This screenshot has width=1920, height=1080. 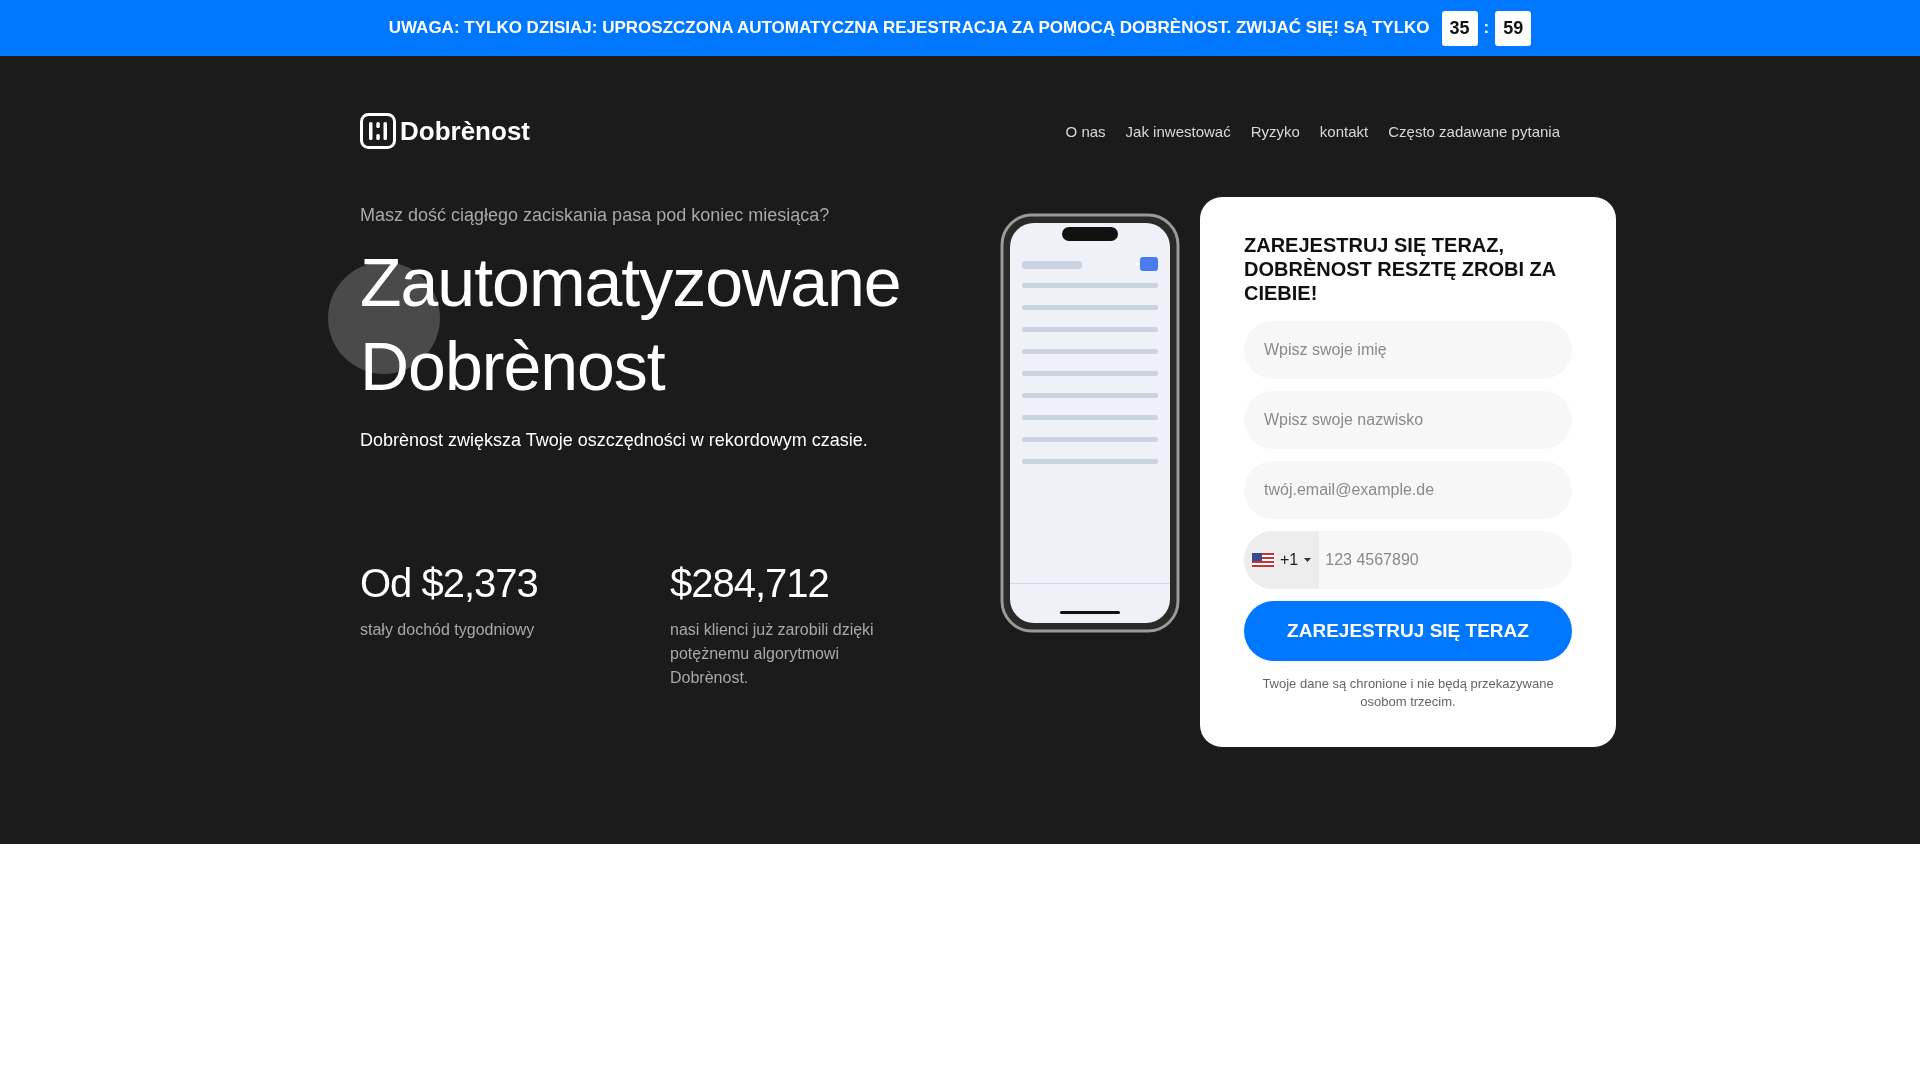 What do you see at coordinates (378, 131) in the screenshot?
I see `logo-icon` at bounding box center [378, 131].